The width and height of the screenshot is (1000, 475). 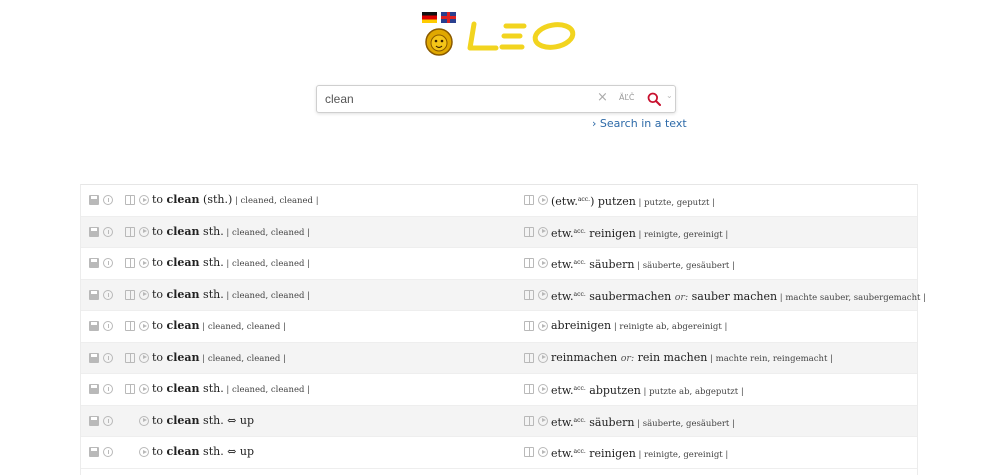 I want to click on chevron-down-icon: ⌄, so click(x=669, y=95).